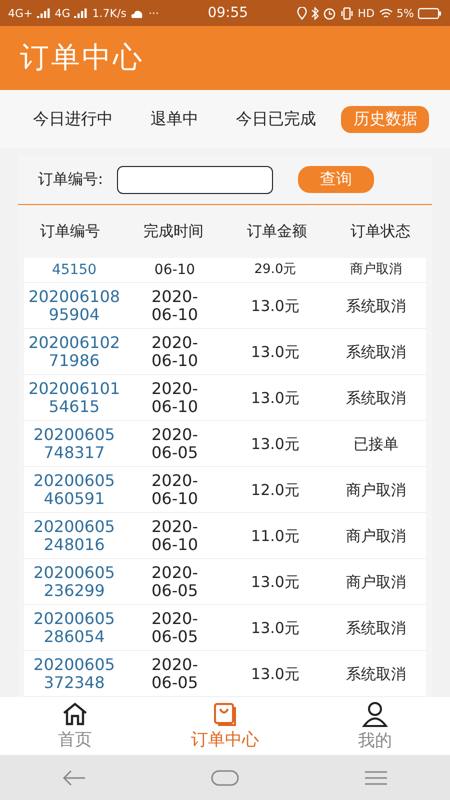 The height and width of the screenshot is (800, 450). Describe the element at coordinates (430, 13) in the screenshot. I see `battery-icon` at that location.